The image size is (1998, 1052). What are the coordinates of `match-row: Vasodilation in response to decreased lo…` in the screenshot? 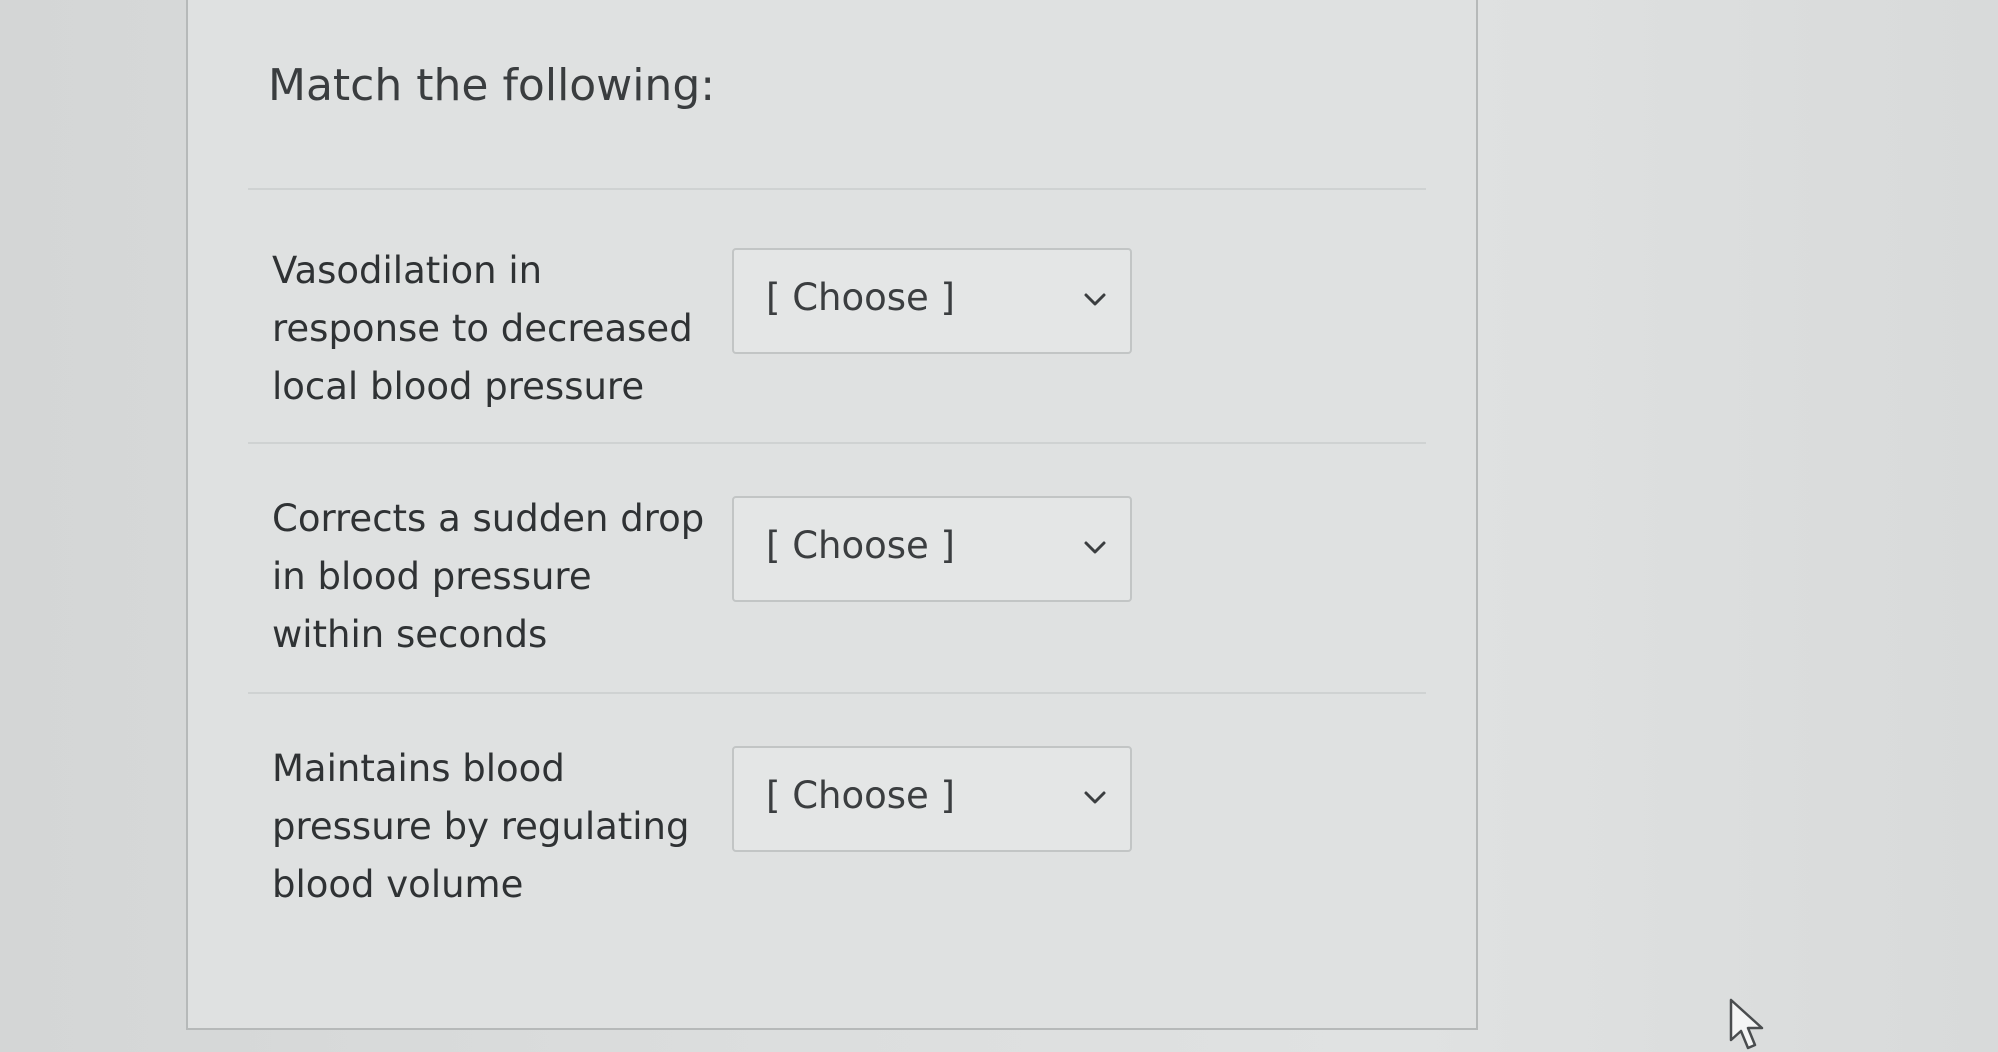 It's located at (847, 342).